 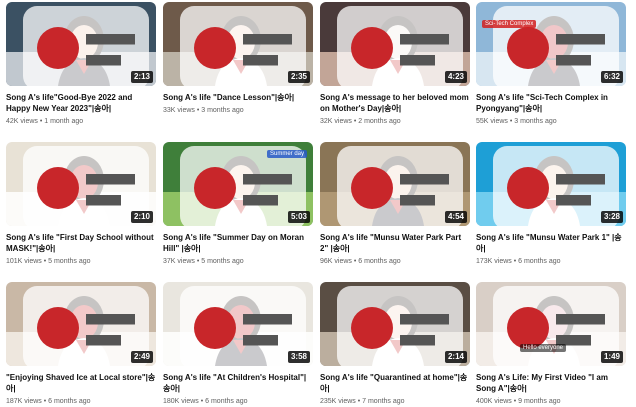 I want to click on video-meta: 33K views • 3 months ago, so click(x=238, y=111).